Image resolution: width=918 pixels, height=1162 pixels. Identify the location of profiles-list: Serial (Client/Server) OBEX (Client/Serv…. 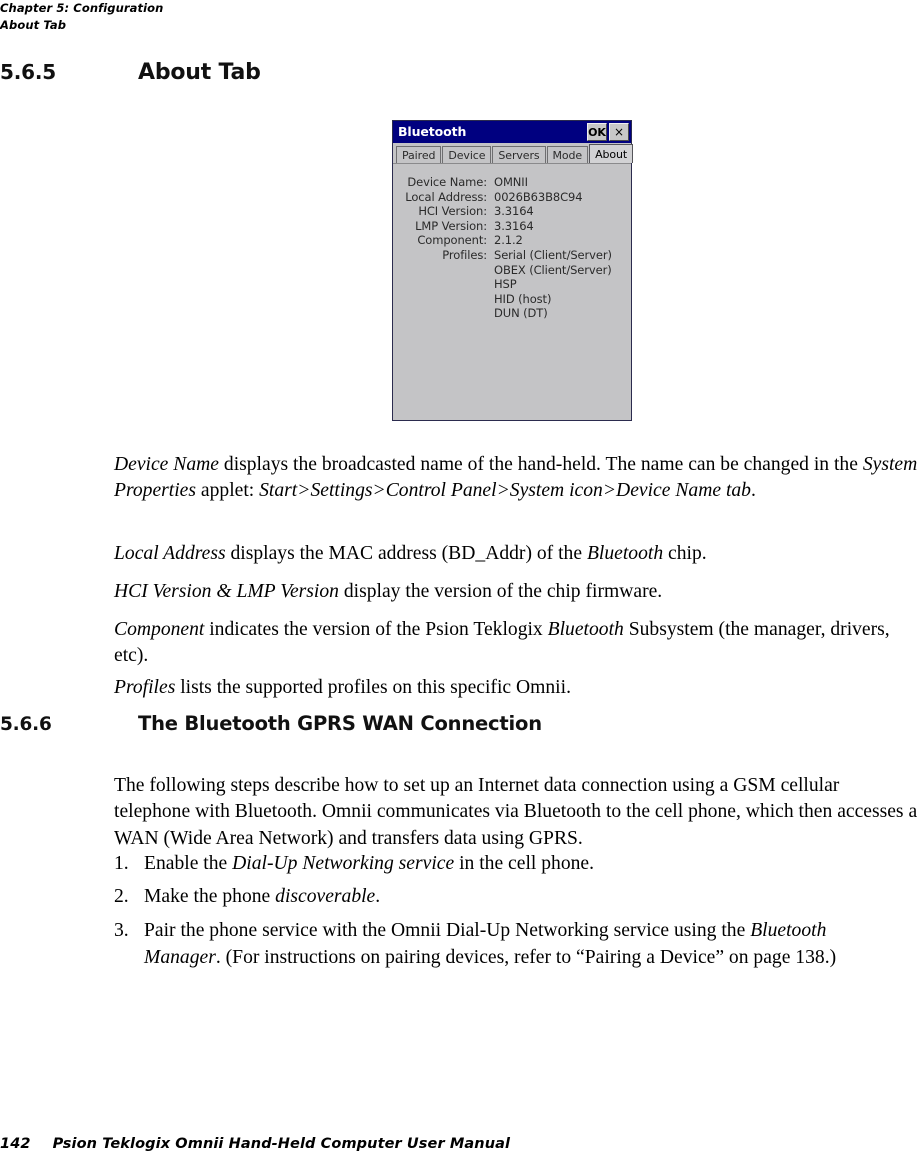
(562, 284).